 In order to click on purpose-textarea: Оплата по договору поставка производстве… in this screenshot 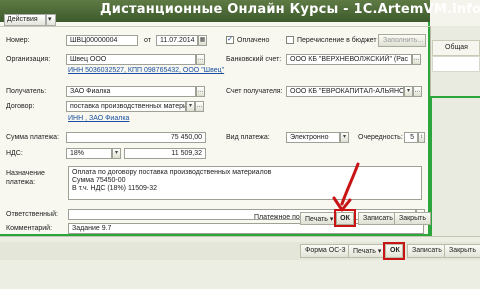, I will do `click(245, 183)`.